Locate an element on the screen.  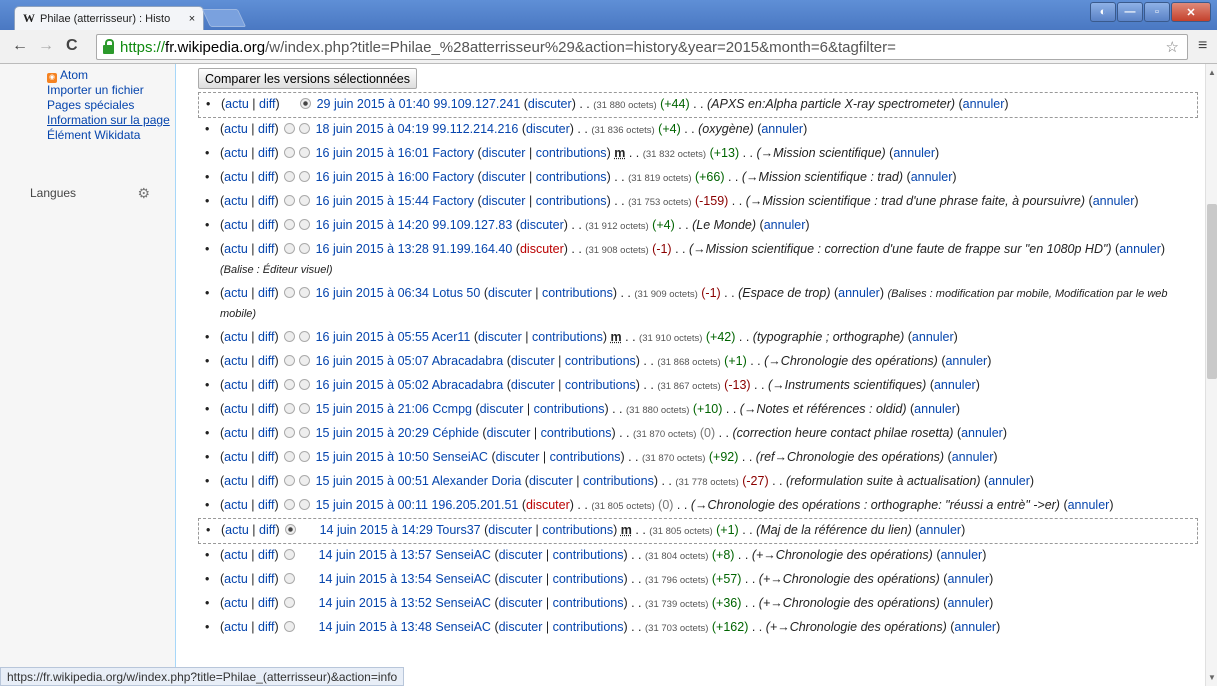
reload-icon: C is located at coordinates (72, 46).